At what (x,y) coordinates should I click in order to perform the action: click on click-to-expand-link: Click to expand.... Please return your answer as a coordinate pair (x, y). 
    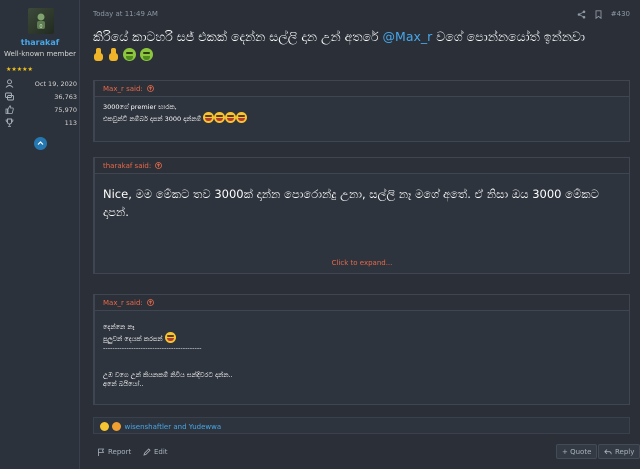
    Looking at the image, I should click on (362, 263).